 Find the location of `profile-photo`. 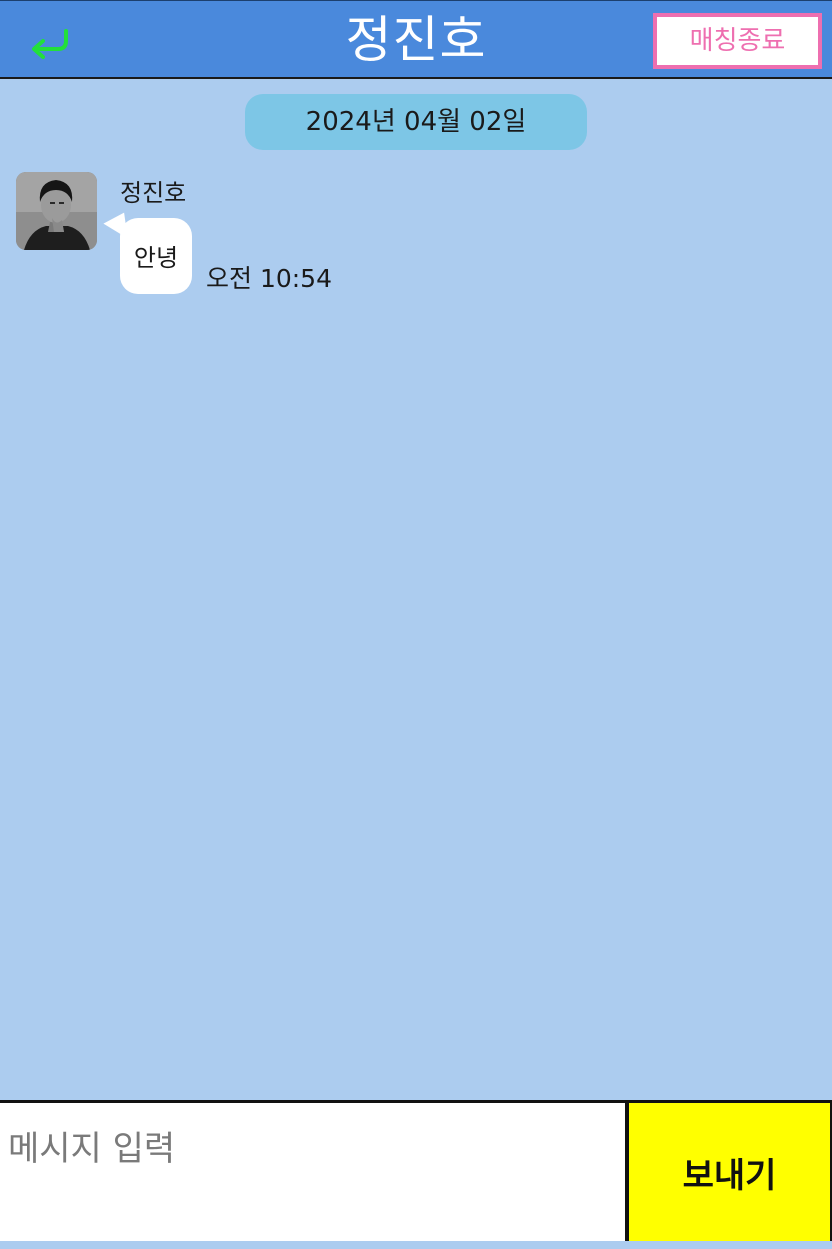

profile-photo is located at coordinates (56, 211).